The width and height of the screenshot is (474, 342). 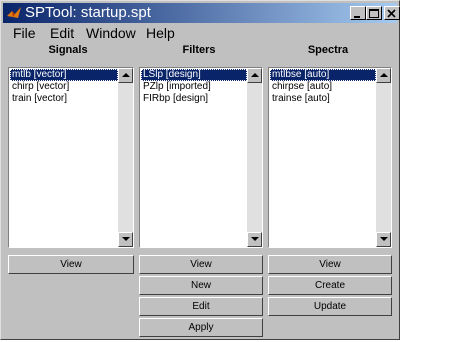 I want to click on minimize-icon, so click(x=357, y=17).